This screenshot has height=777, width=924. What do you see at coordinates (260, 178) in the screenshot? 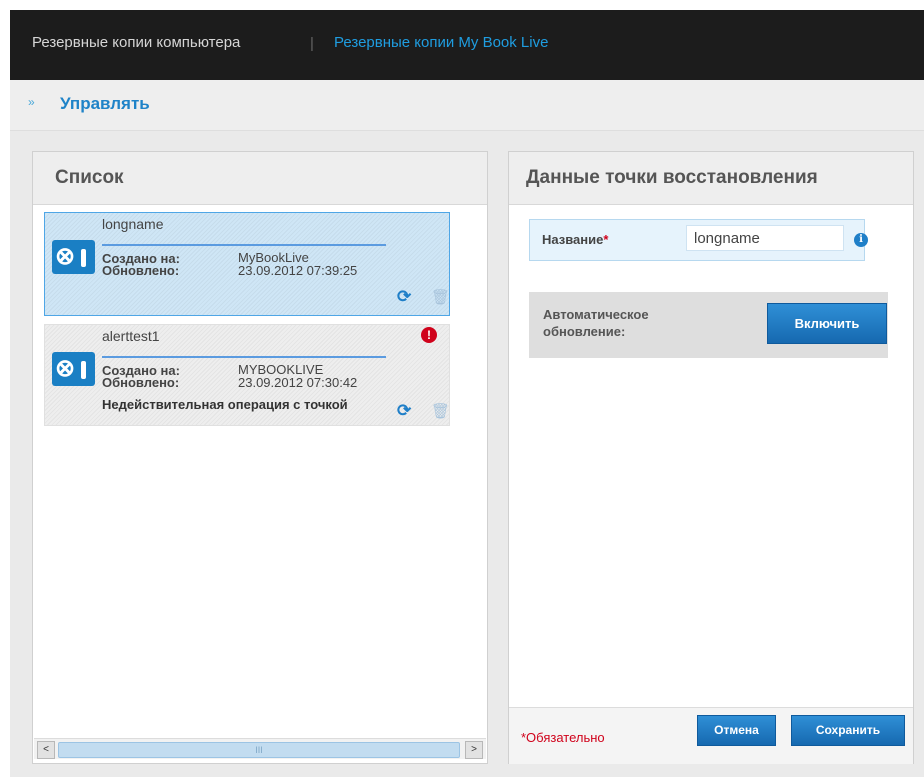
I see `list-panel-header: Список` at bounding box center [260, 178].